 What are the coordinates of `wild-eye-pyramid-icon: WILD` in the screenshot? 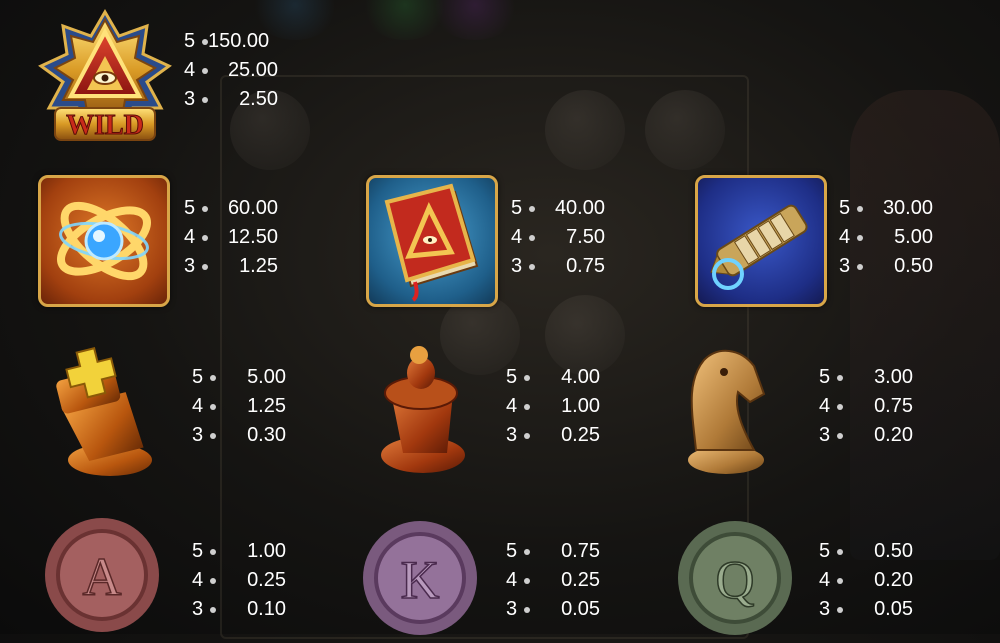 It's located at (105, 75).